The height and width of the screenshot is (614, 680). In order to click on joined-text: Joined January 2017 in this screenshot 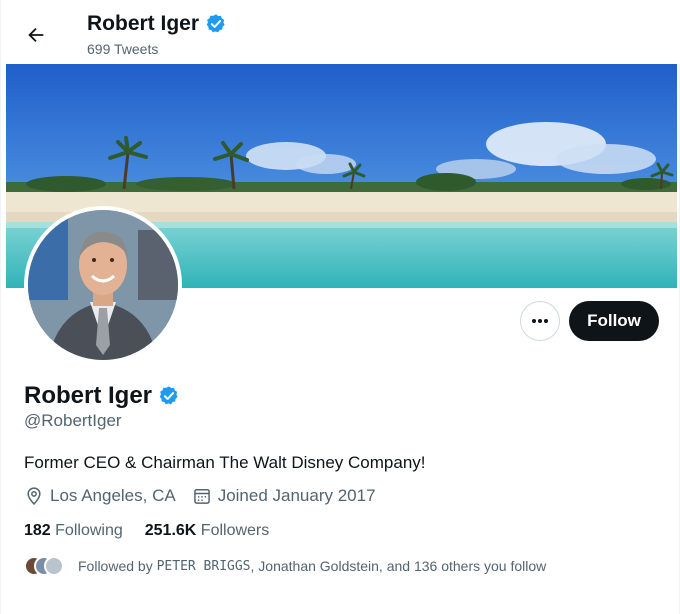, I will do `click(296, 495)`.